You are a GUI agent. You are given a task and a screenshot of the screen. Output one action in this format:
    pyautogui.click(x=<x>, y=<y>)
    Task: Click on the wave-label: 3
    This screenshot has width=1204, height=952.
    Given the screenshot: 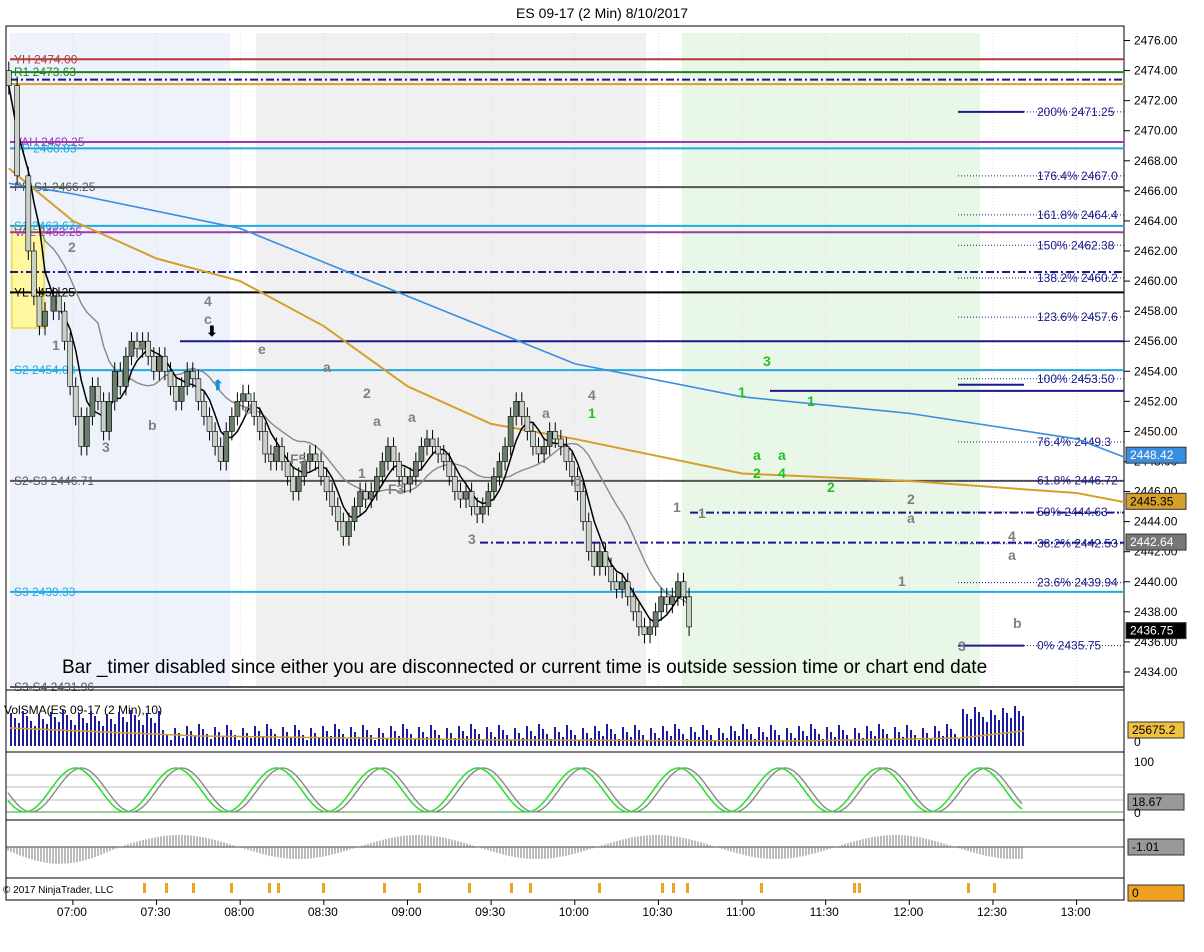 What is the action you would take?
    pyautogui.click(x=472, y=539)
    